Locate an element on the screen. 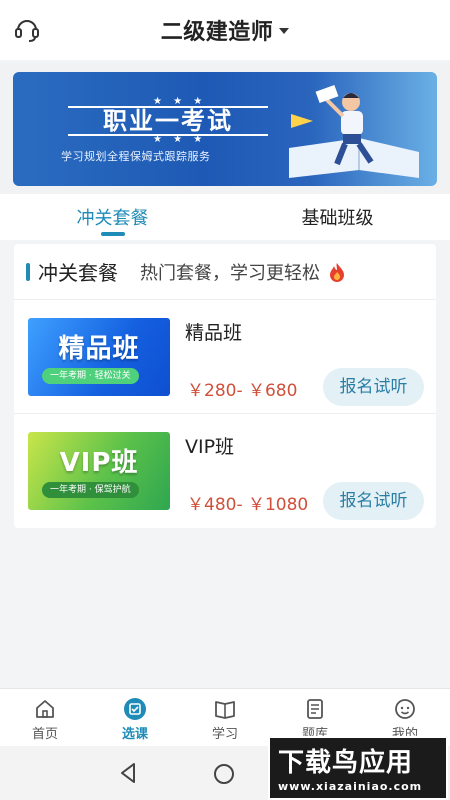 This screenshot has height=800, width=450. course-name: 精品班 is located at coordinates (214, 333).